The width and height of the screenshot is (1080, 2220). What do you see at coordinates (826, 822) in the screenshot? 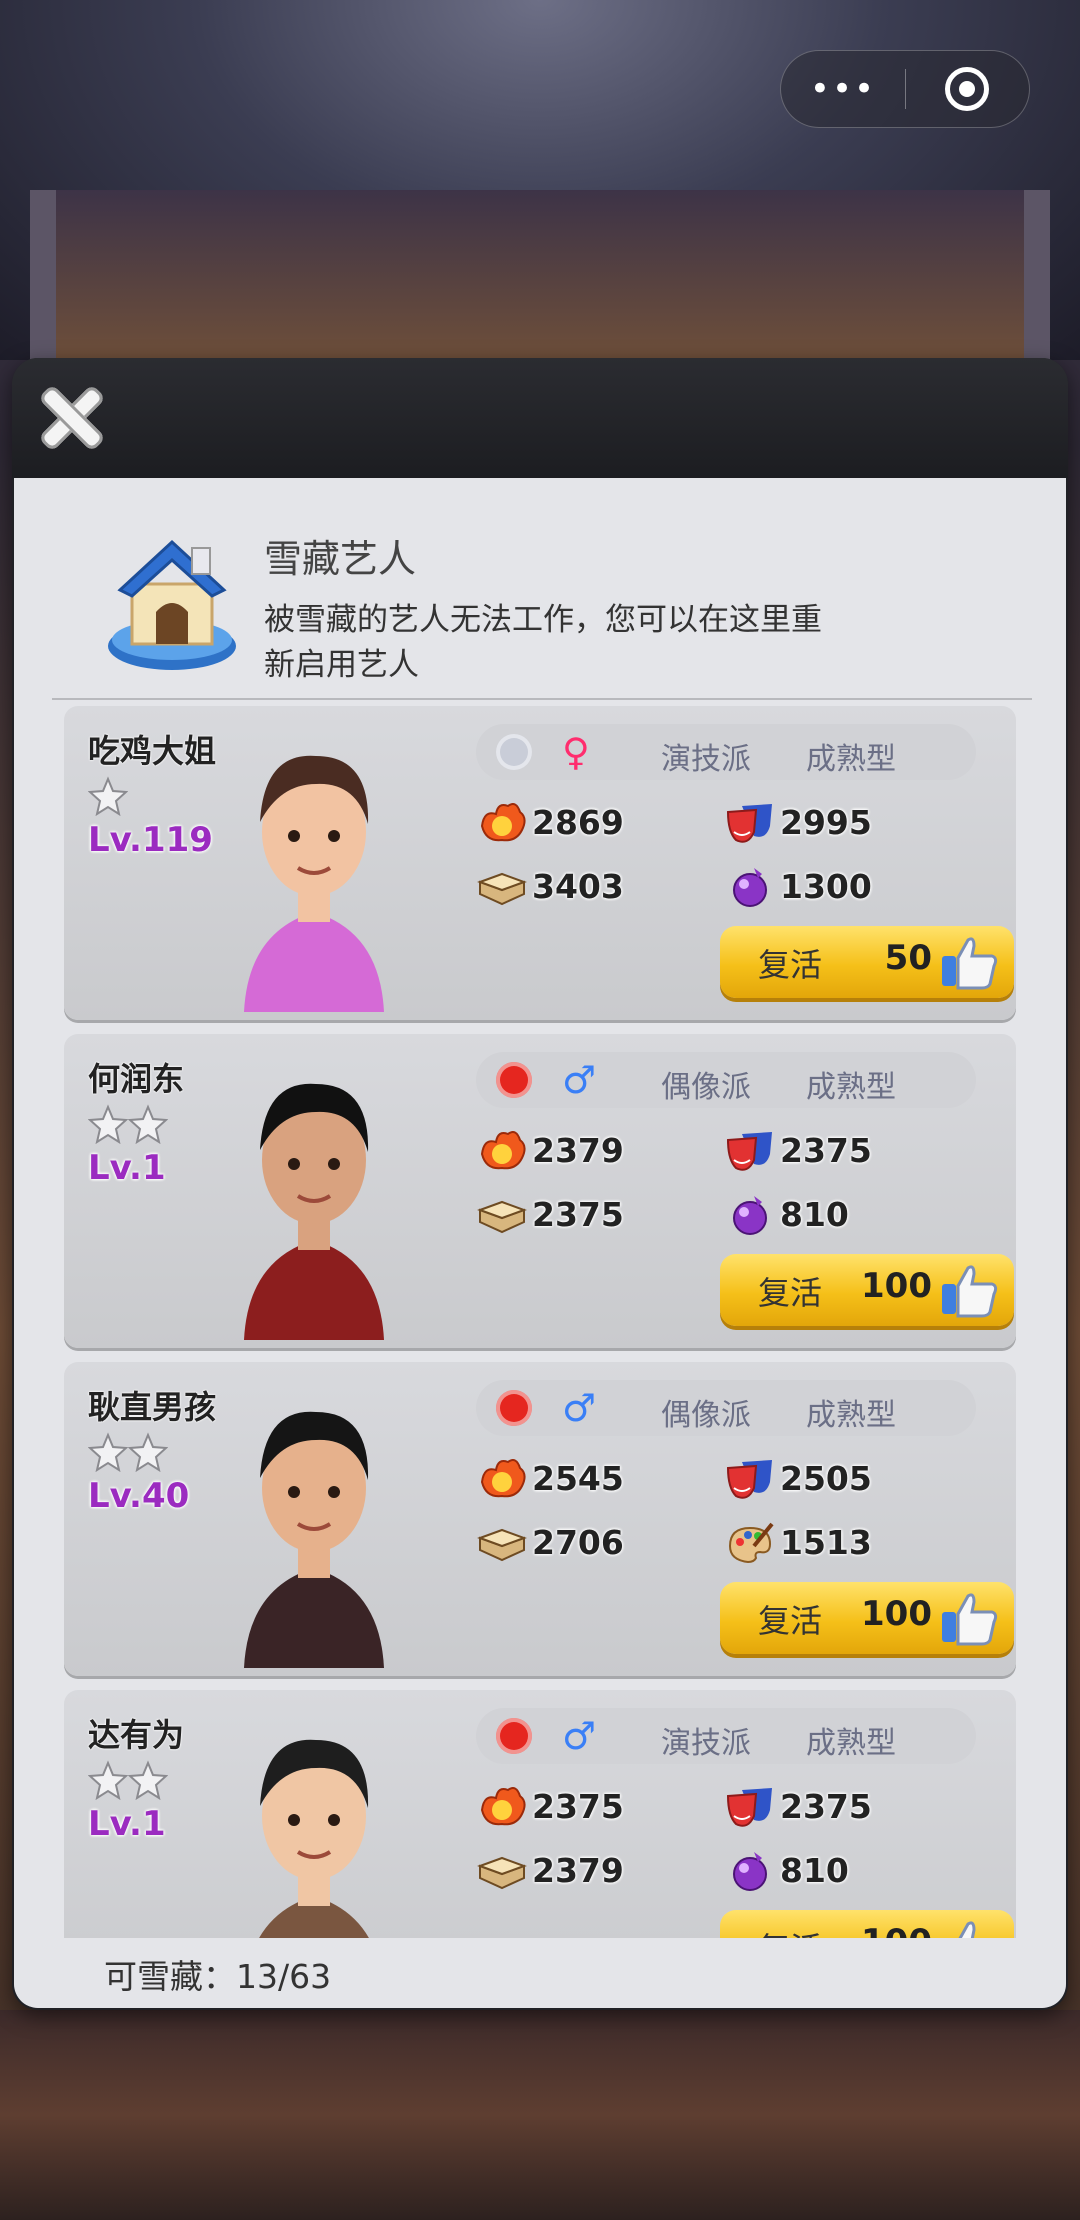
I see `stat-value: 2995` at bounding box center [826, 822].